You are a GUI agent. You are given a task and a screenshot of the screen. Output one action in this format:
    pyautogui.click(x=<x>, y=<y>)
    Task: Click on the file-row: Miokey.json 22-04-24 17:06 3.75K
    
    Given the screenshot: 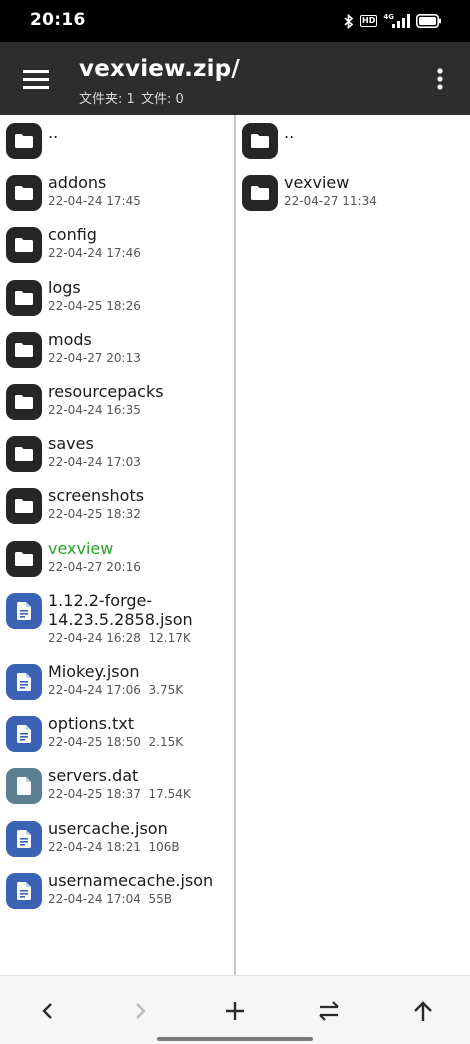 What is the action you would take?
    pyautogui.click(x=117, y=687)
    